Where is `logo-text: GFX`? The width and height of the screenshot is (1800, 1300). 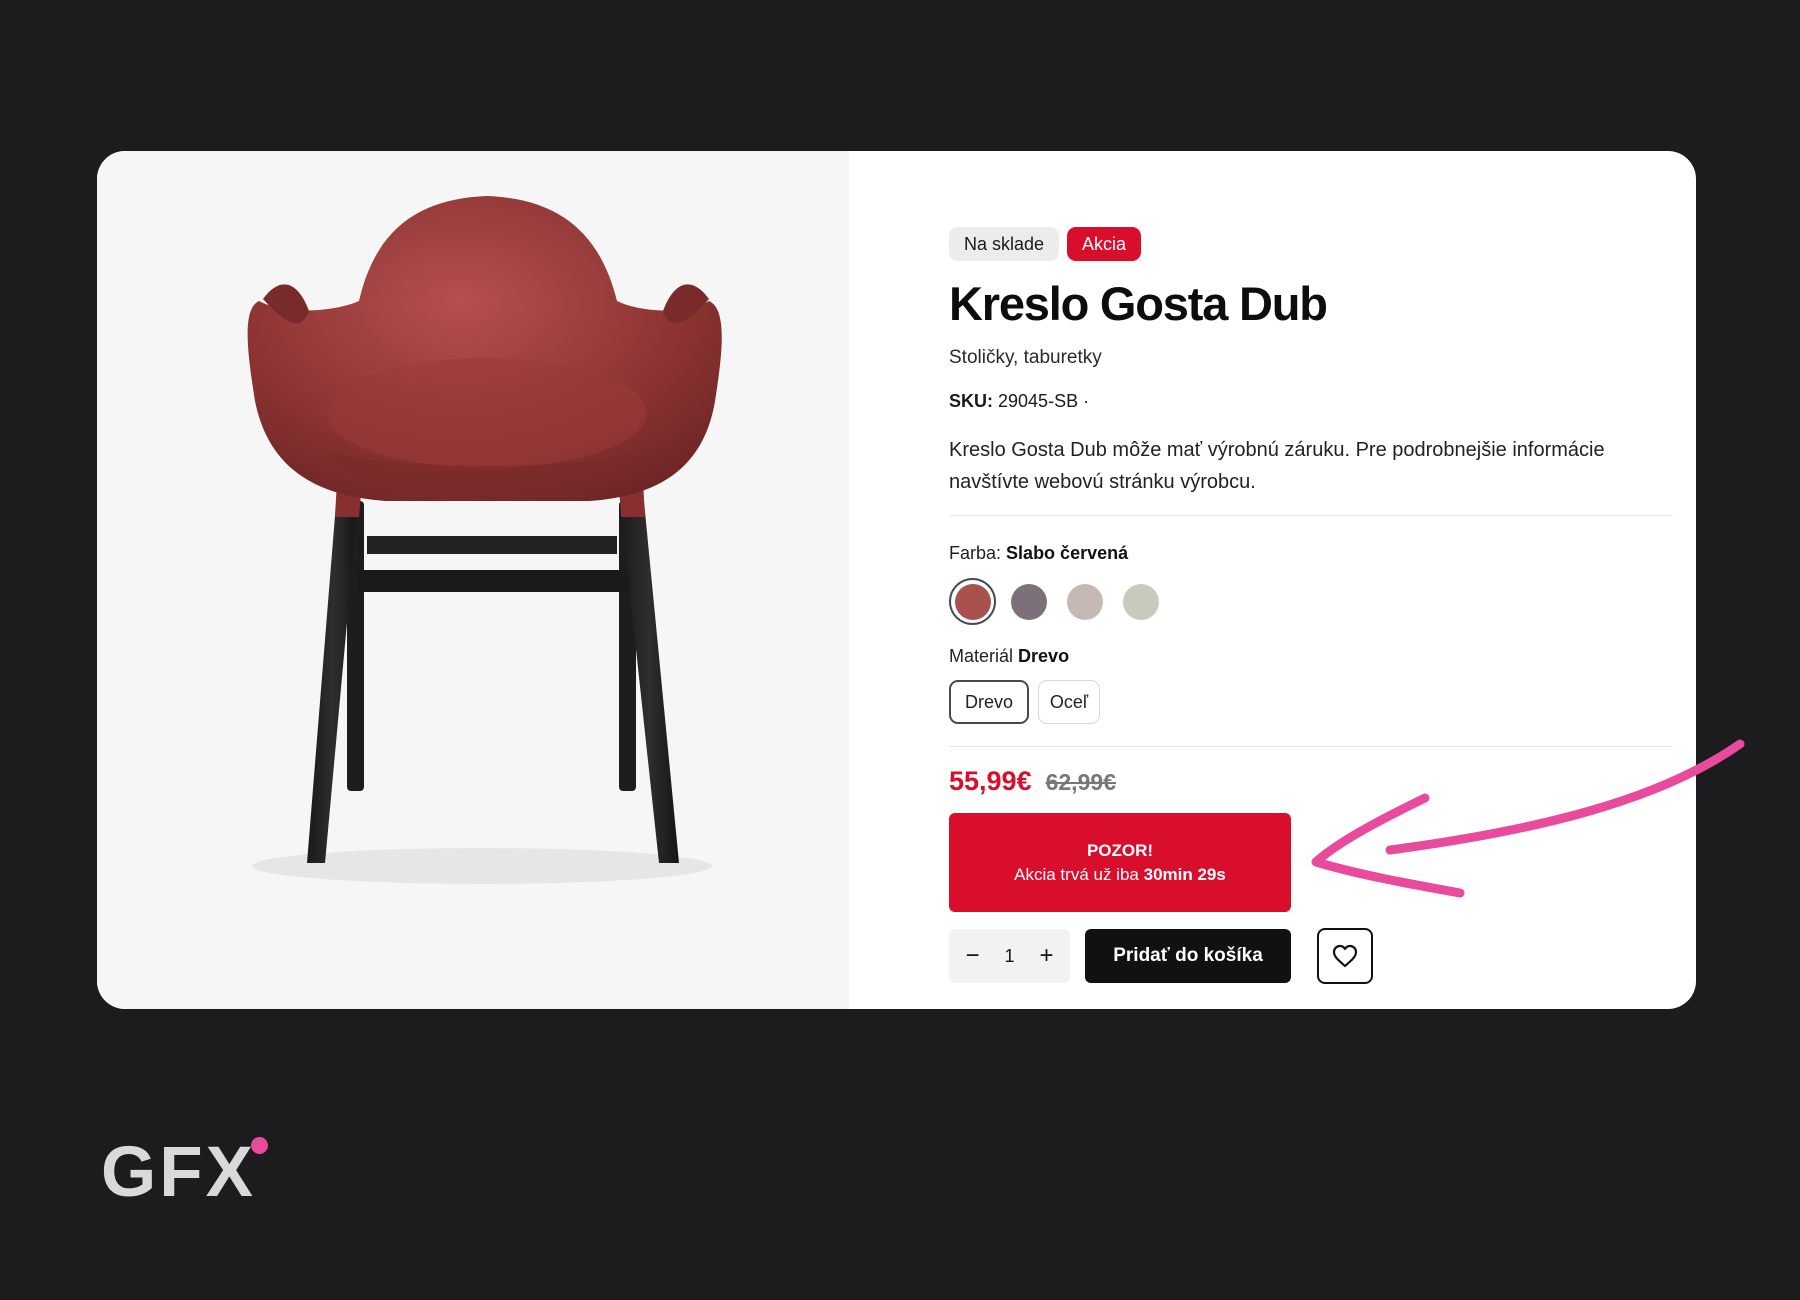
logo-text: GFX is located at coordinates (178, 1172).